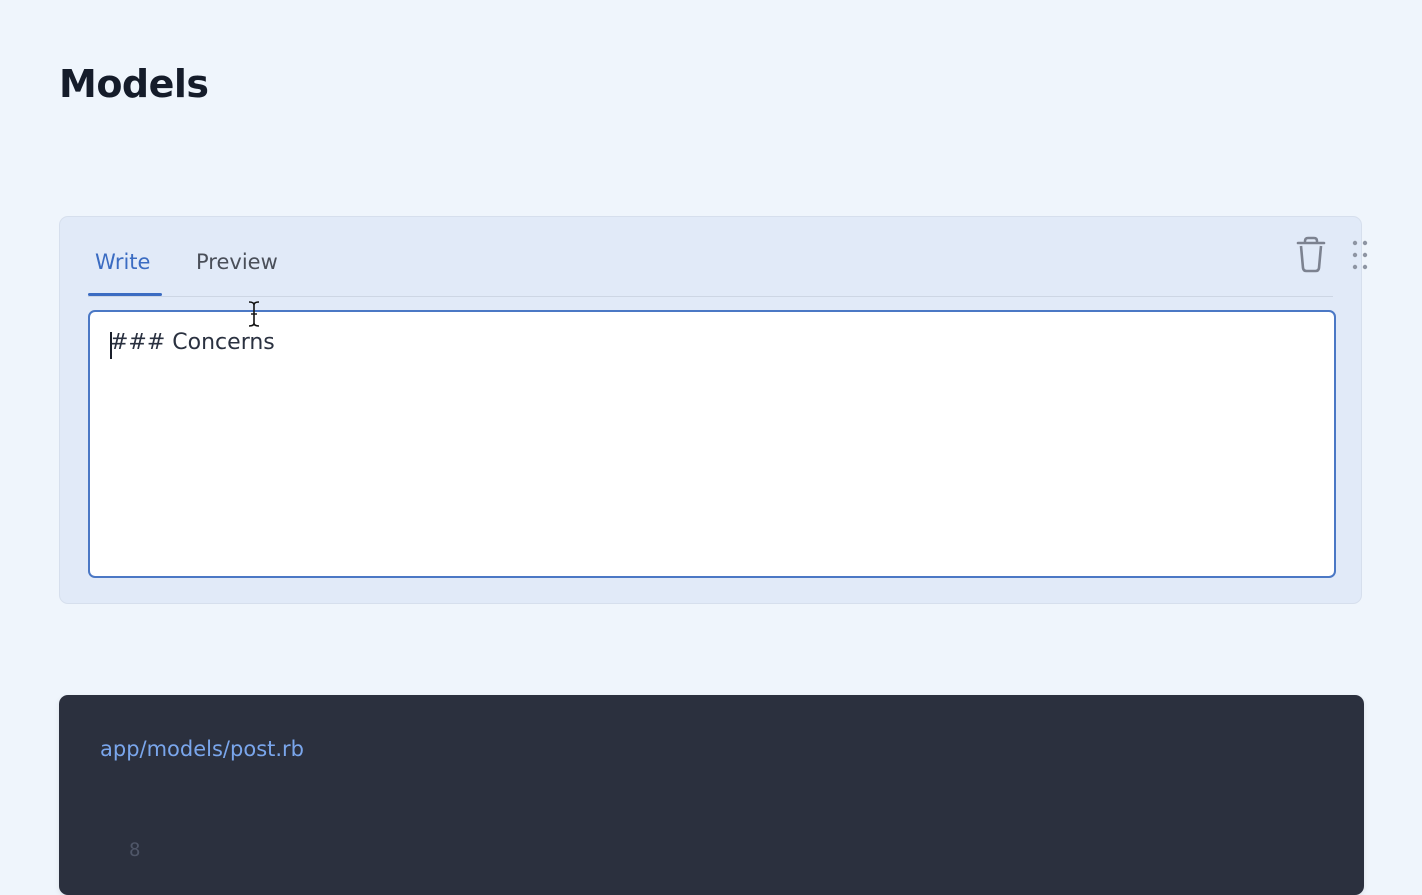 This screenshot has width=1422, height=895. I want to click on drag-handle, so click(1360, 255).